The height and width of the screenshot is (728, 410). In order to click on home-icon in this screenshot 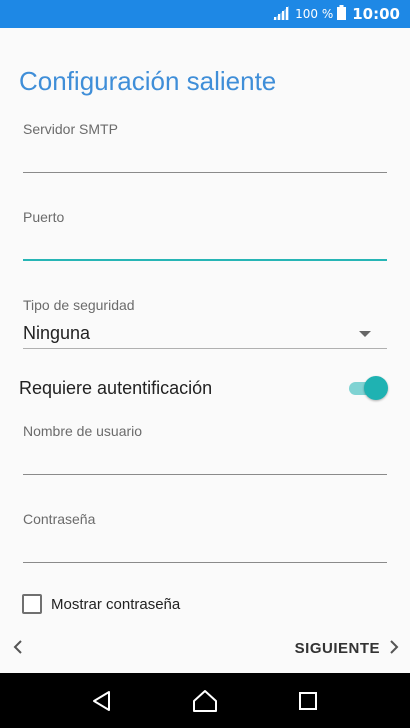, I will do `click(205, 701)`.